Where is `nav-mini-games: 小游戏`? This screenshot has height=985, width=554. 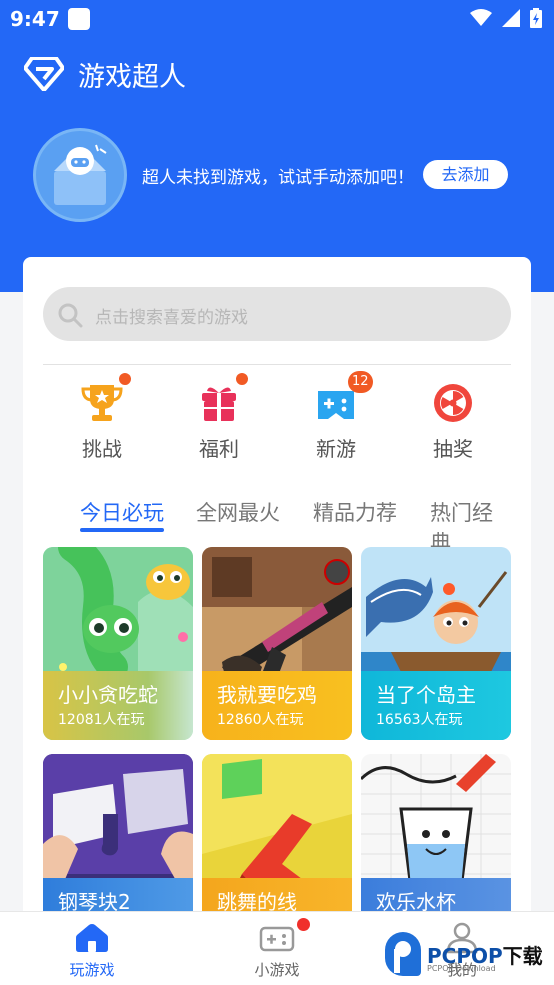
nav-mini-games: 小游戏 is located at coordinates (277, 948).